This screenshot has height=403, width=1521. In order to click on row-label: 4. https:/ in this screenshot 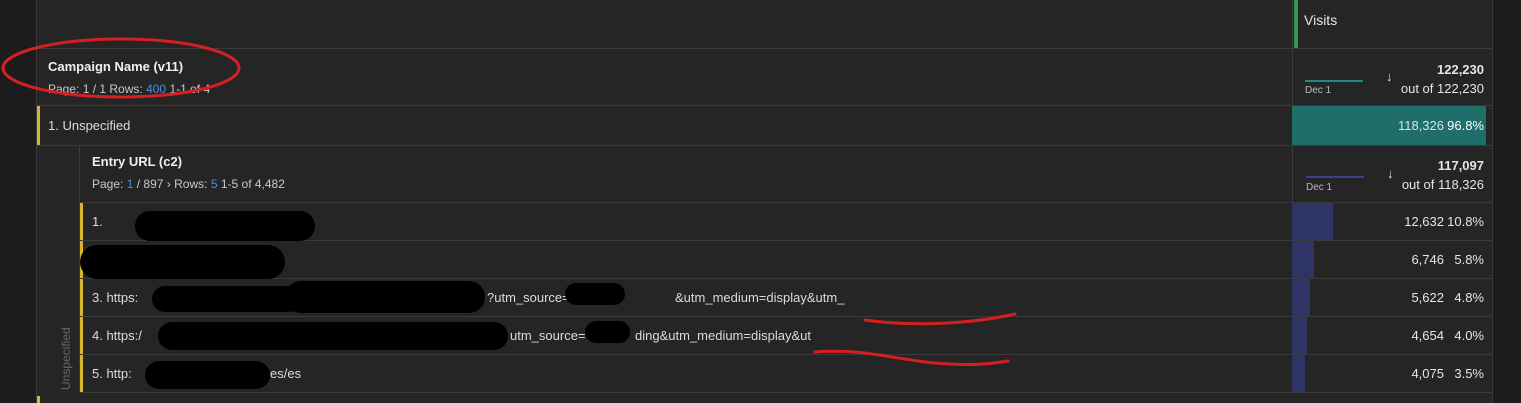, I will do `click(117, 335)`.